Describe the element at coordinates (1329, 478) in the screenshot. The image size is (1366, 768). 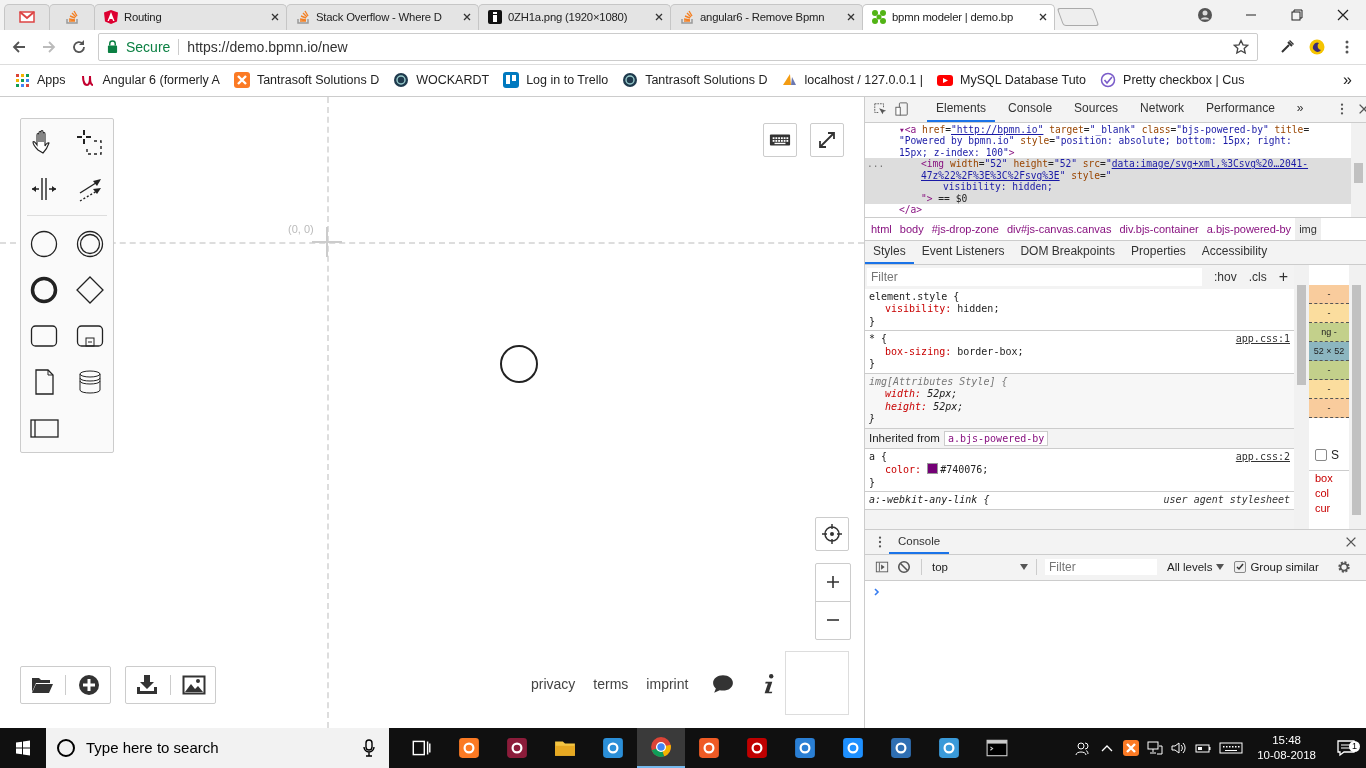
I see `computed-property: box` at that location.